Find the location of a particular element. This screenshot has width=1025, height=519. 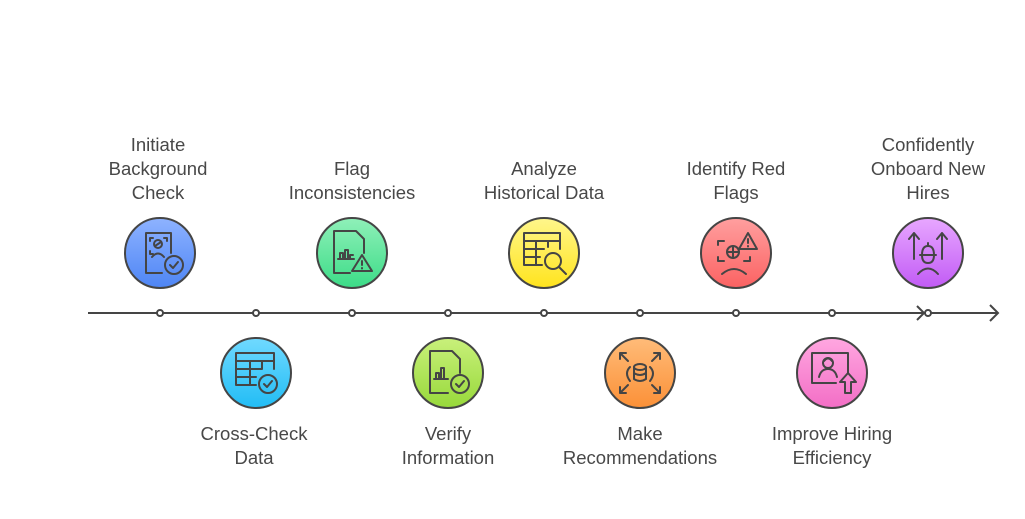

worker-growth-icon is located at coordinates (928, 253).